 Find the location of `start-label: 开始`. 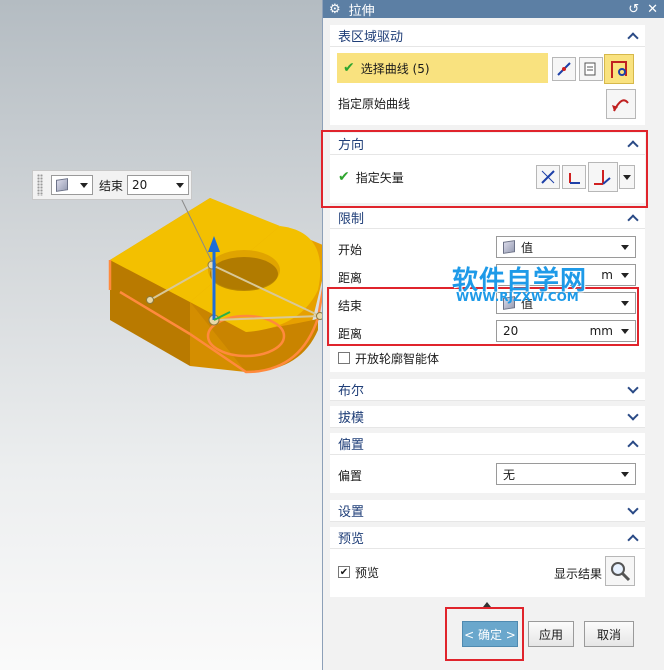

start-label: 开始 is located at coordinates (350, 249).